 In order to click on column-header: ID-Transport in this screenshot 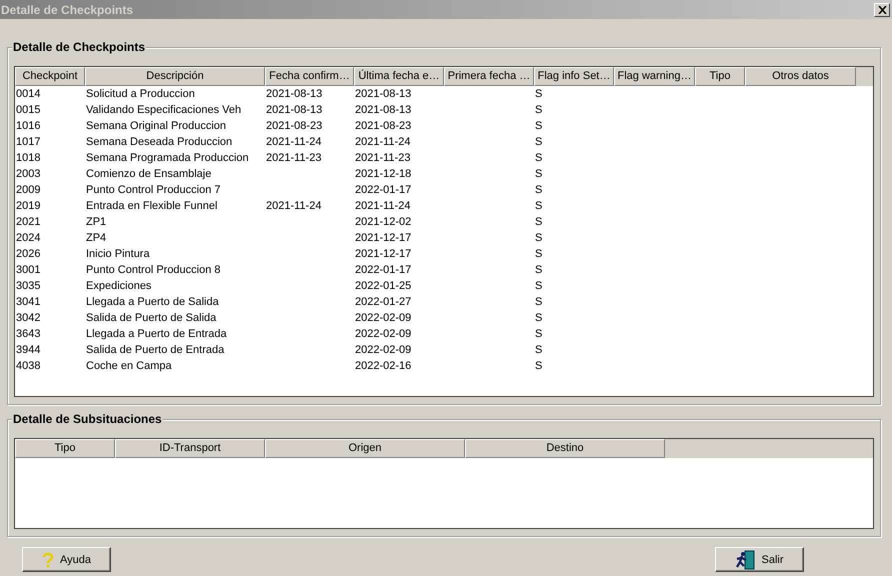, I will do `click(190, 448)`.